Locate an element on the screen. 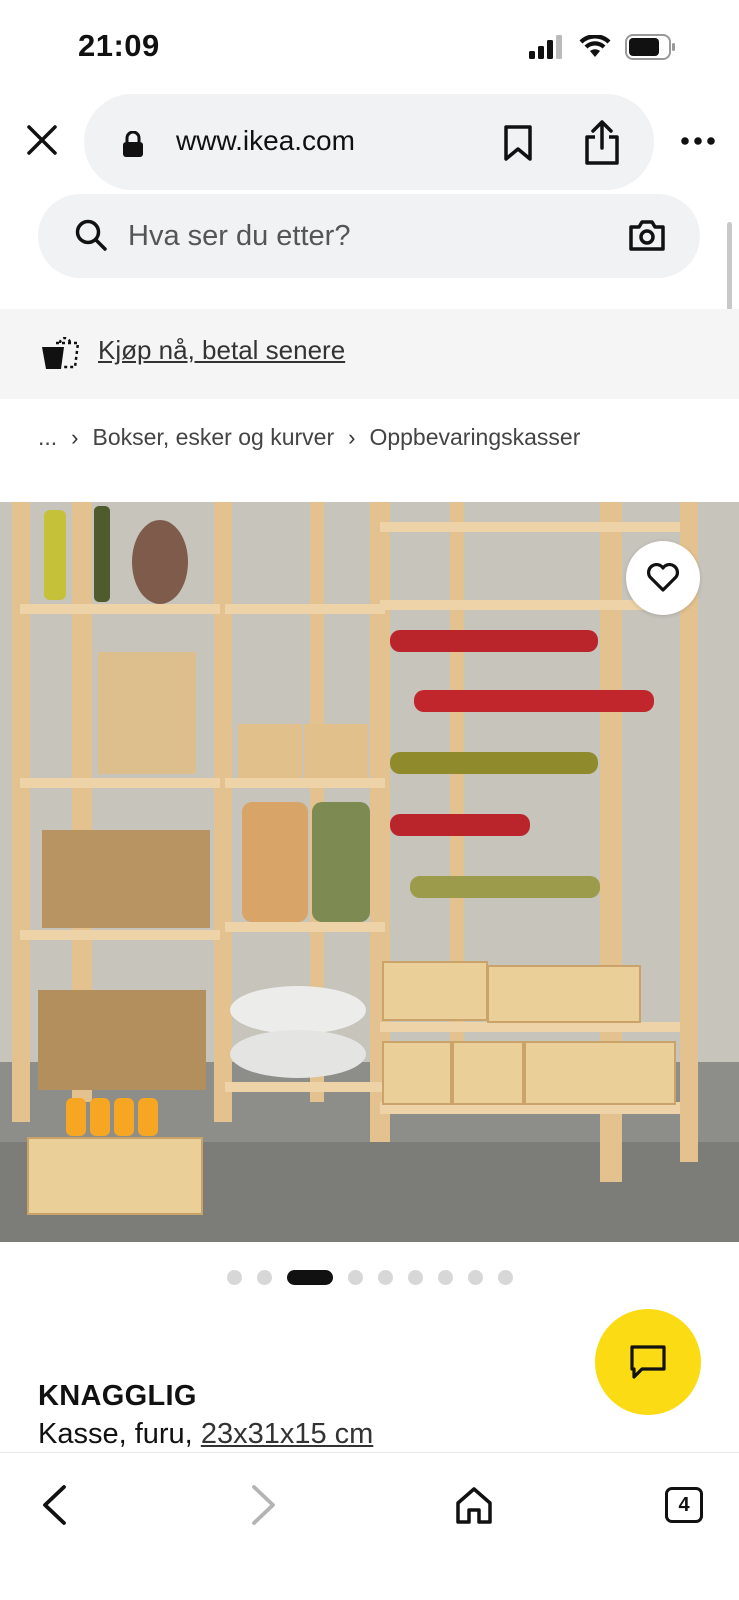 The width and height of the screenshot is (739, 1600). chat-icon is located at coordinates (648, 1362).